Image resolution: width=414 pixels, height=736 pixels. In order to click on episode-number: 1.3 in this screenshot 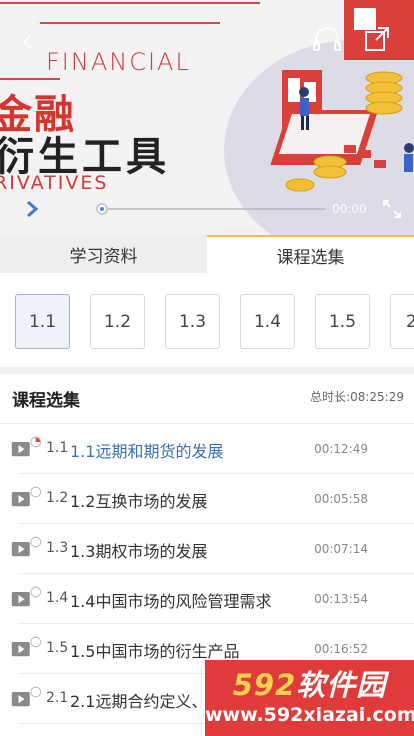, I will do `click(57, 548)`.